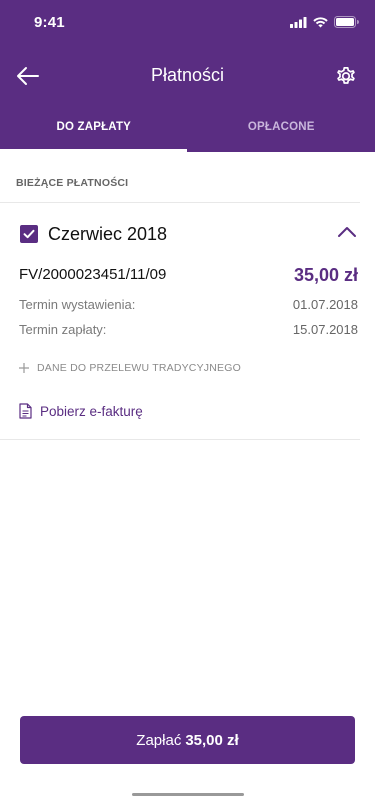 The width and height of the screenshot is (375, 812). What do you see at coordinates (139, 368) in the screenshot?
I see `transfer-details-label: DANE DO PRZELEWU TRADYCYJNEGO` at bounding box center [139, 368].